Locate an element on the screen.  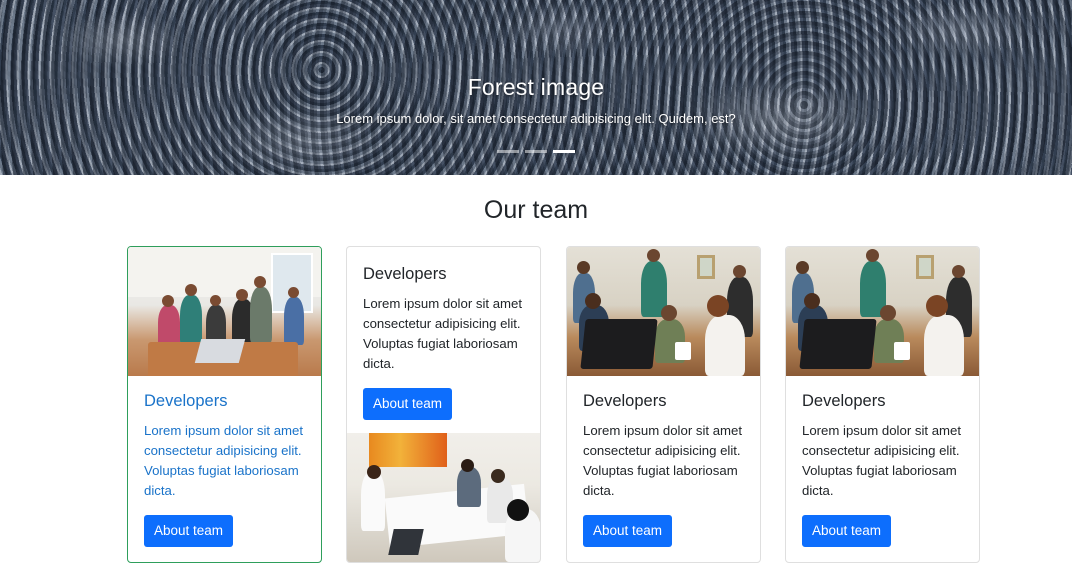
carousel-indicators is located at coordinates (536, 151).